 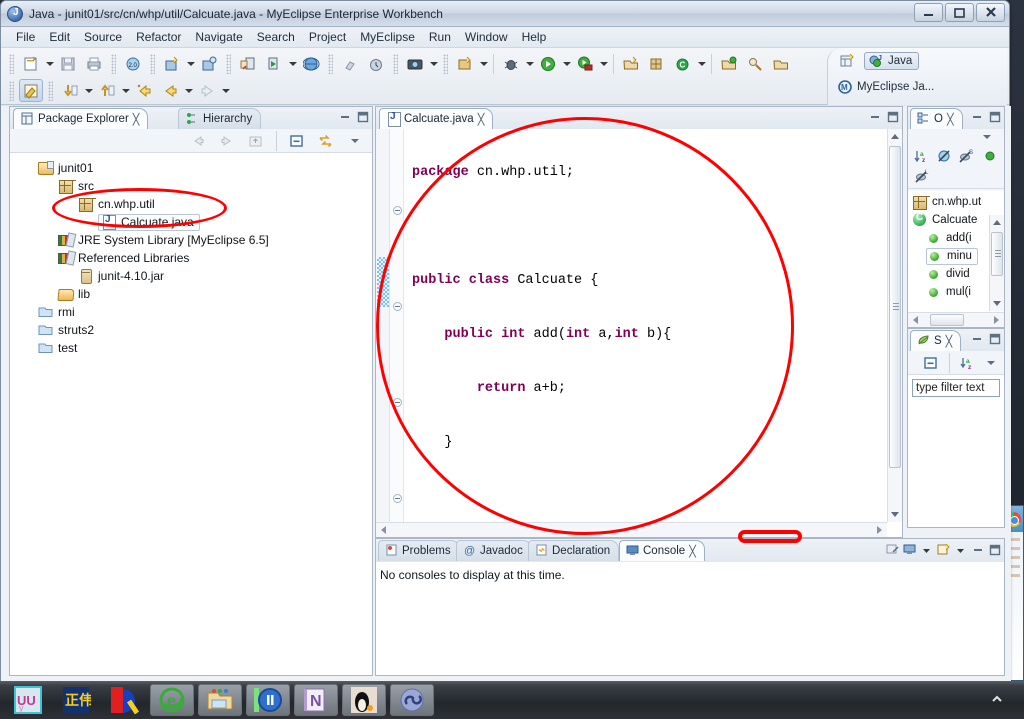 What do you see at coordinates (274, 63) in the screenshot?
I see `run-server-icon` at bounding box center [274, 63].